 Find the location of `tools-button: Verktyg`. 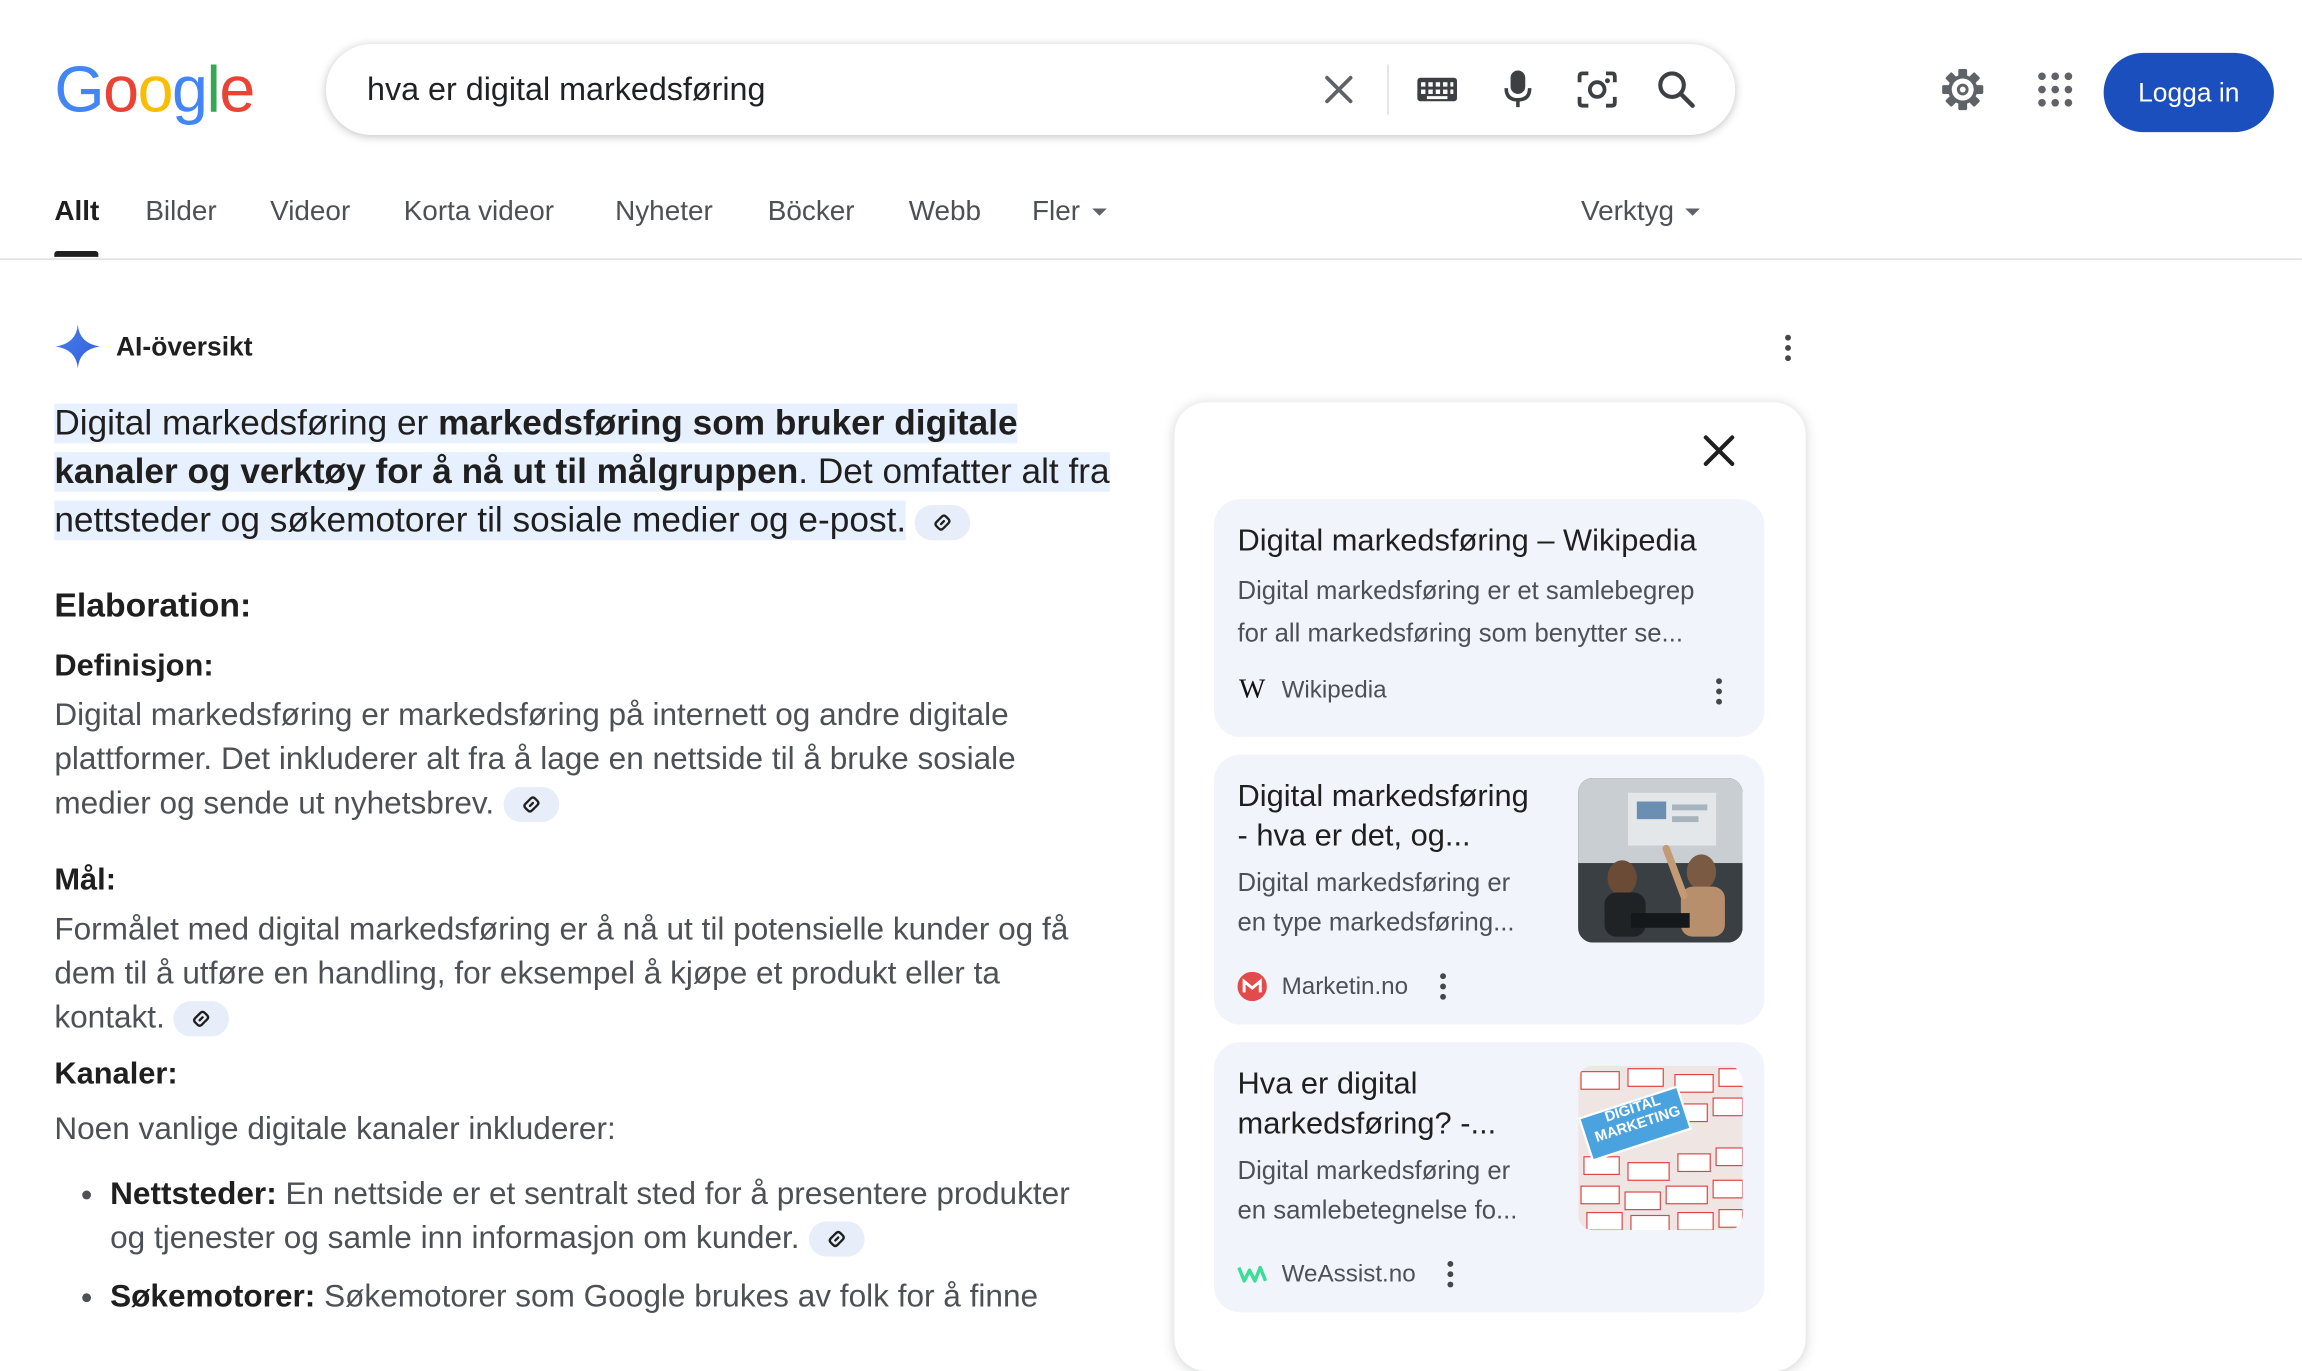

tools-button: Verktyg is located at coordinates (1641, 212).